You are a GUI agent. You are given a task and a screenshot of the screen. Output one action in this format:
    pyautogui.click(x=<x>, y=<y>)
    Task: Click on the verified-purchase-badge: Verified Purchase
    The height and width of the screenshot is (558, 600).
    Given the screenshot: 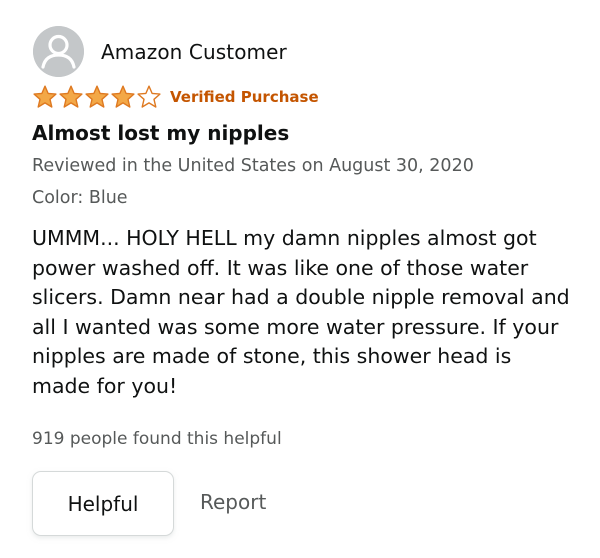 What is the action you would take?
    pyautogui.click(x=244, y=97)
    